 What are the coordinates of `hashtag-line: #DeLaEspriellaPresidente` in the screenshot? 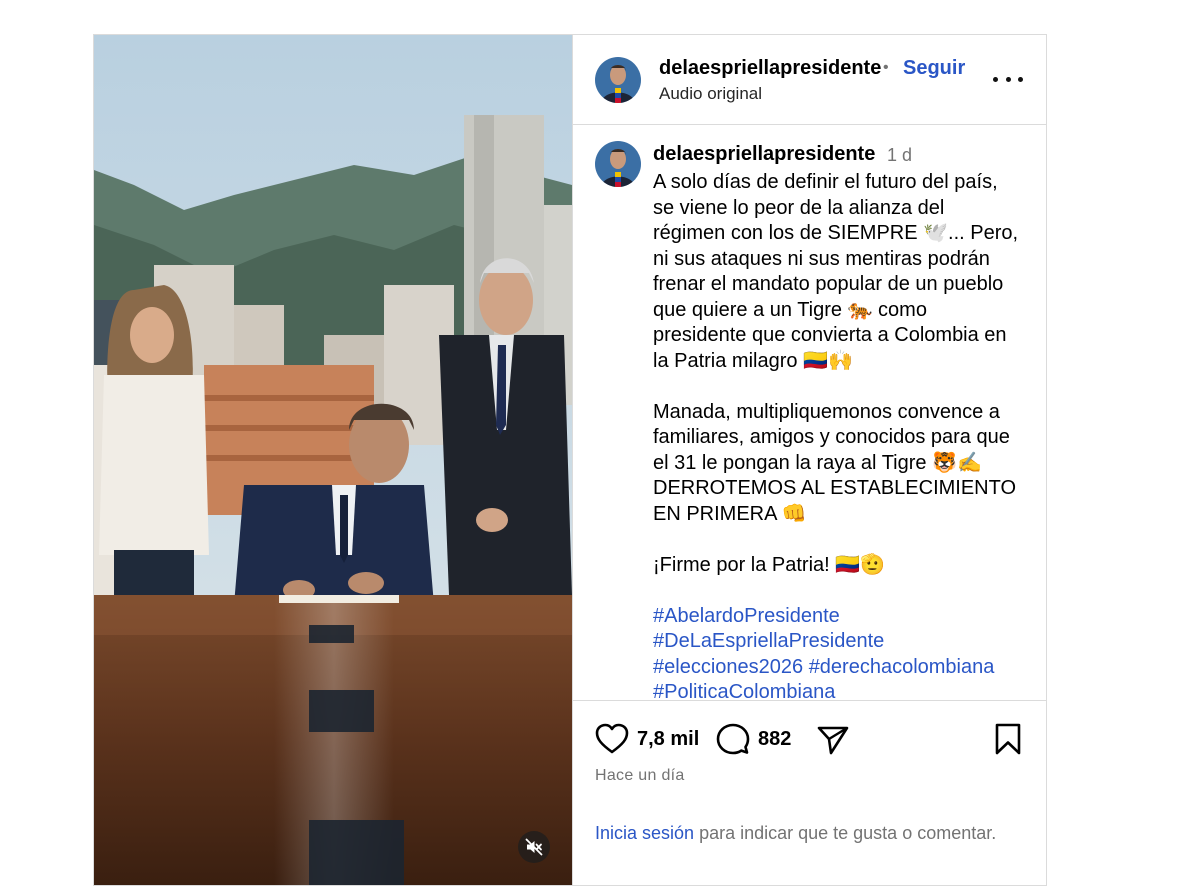 It's located at (843, 642).